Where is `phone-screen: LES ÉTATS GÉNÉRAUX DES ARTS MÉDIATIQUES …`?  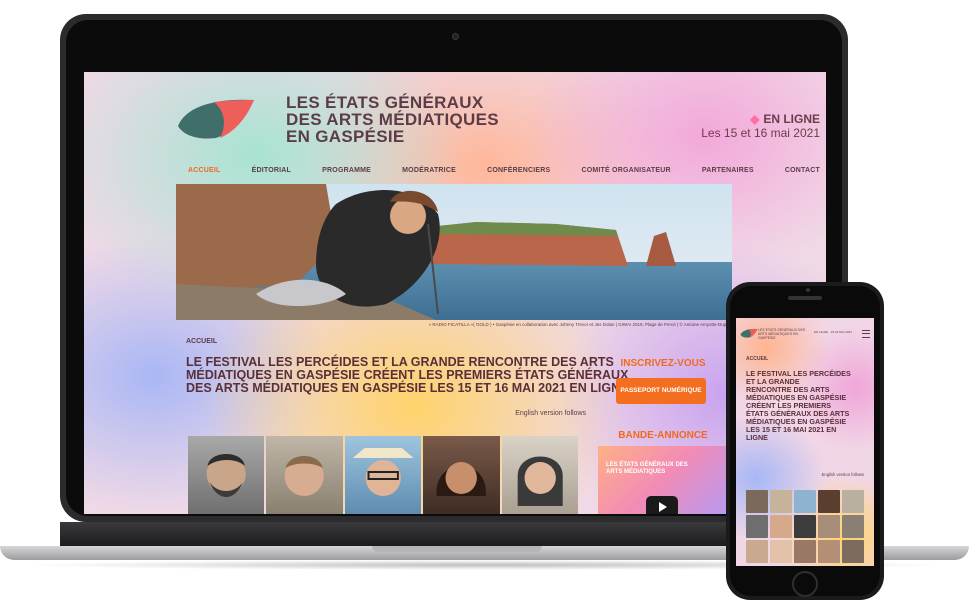 phone-screen: LES ÉTATS GÉNÉRAUX DES ARTS MÉDIATIQUES … is located at coordinates (805, 442).